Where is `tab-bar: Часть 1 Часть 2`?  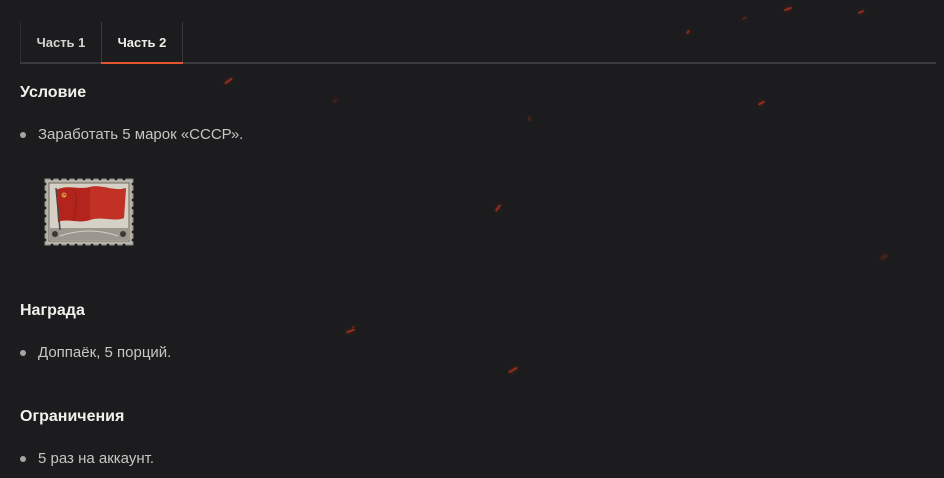
tab-bar: Часть 1 Часть 2 is located at coordinates (478, 43).